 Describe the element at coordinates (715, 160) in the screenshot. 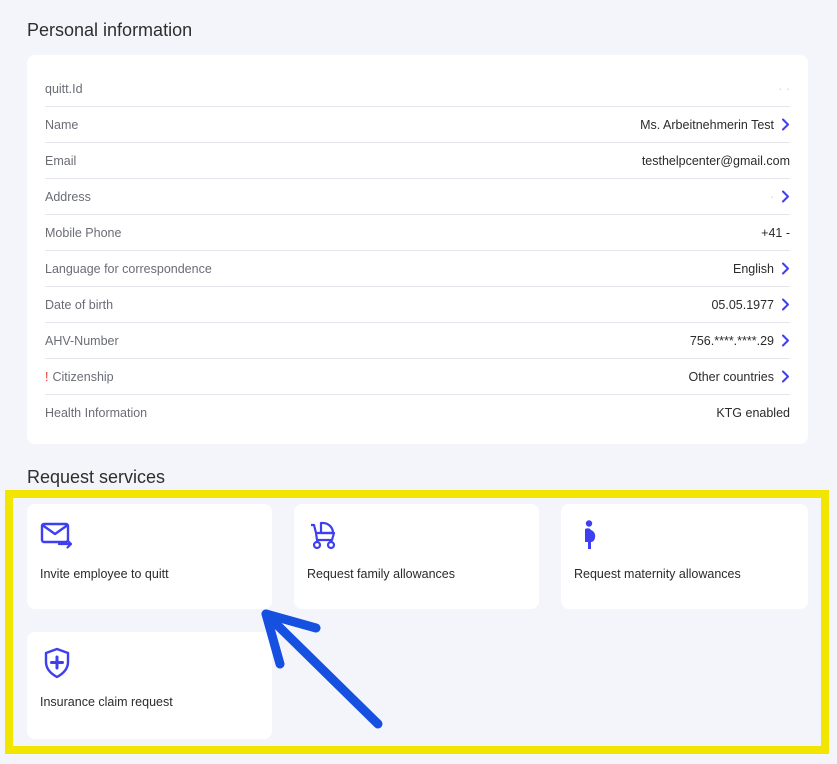

I see `info-value: testhelpcenter@gmail.com` at that location.